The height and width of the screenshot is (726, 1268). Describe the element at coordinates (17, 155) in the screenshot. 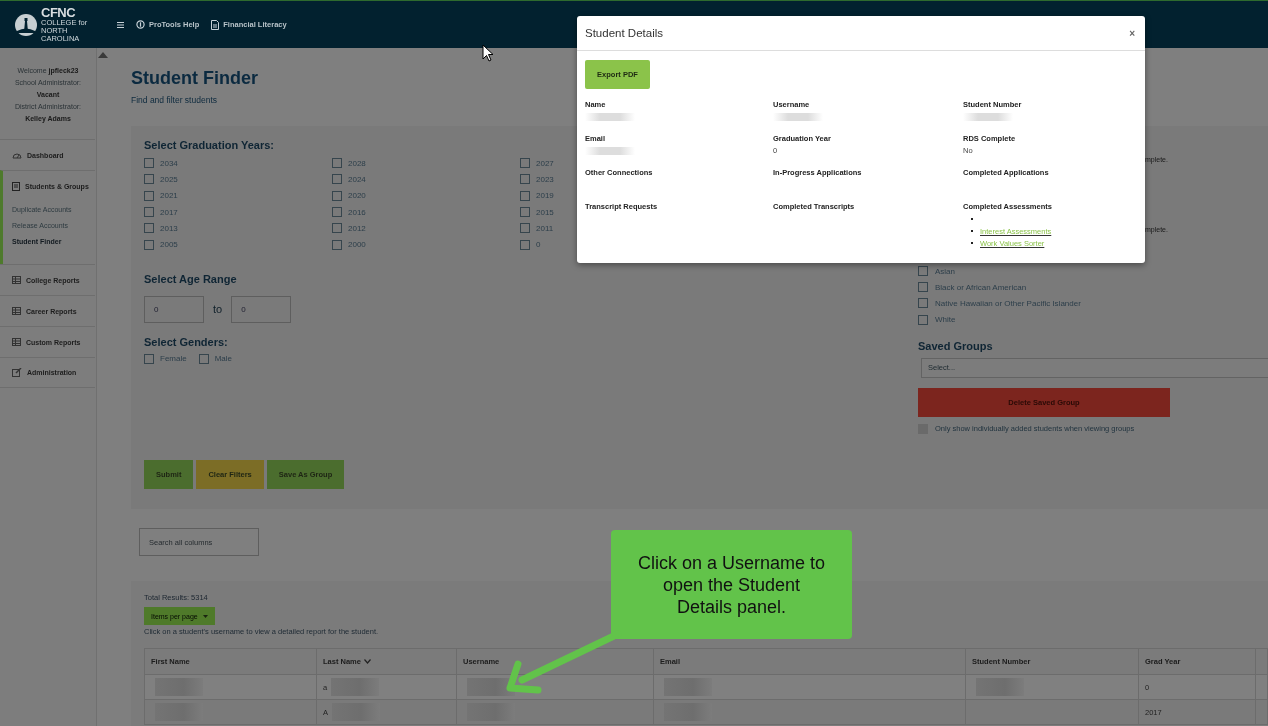

I see `gauge-icon` at that location.